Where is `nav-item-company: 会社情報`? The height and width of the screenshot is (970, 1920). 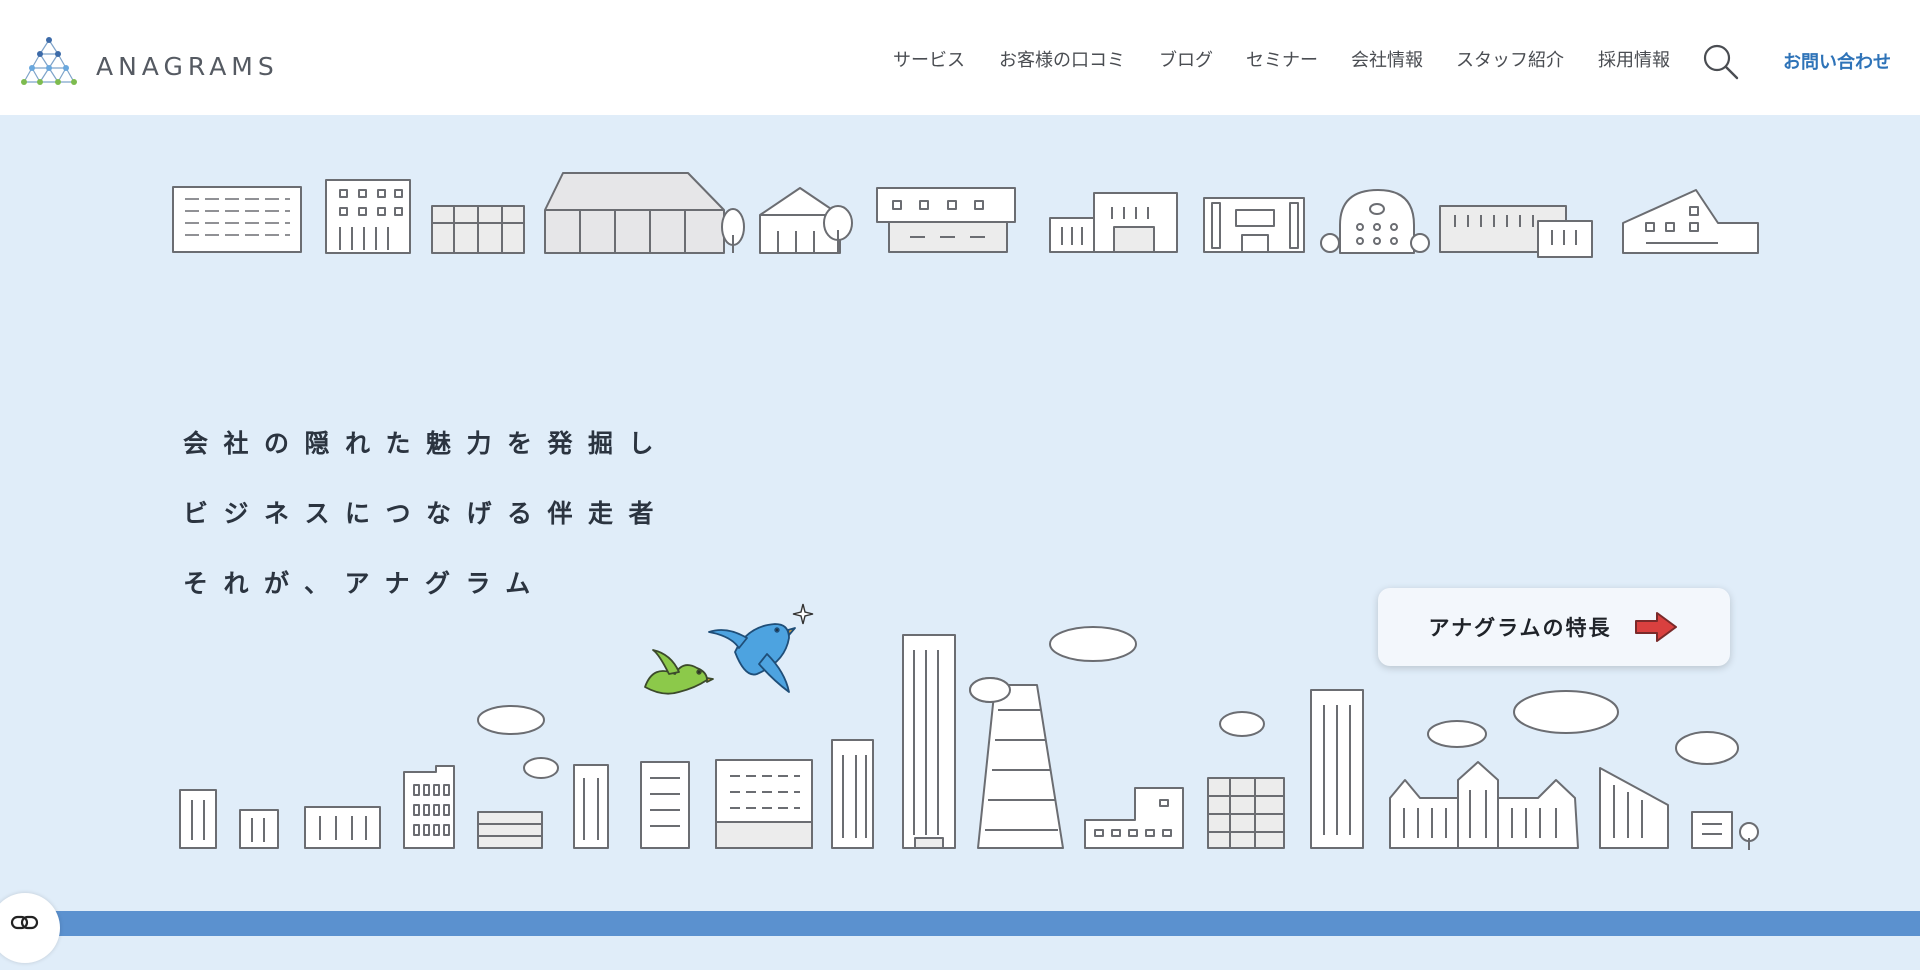
nav-item-company: 会社情報 is located at coordinates (1387, 59).